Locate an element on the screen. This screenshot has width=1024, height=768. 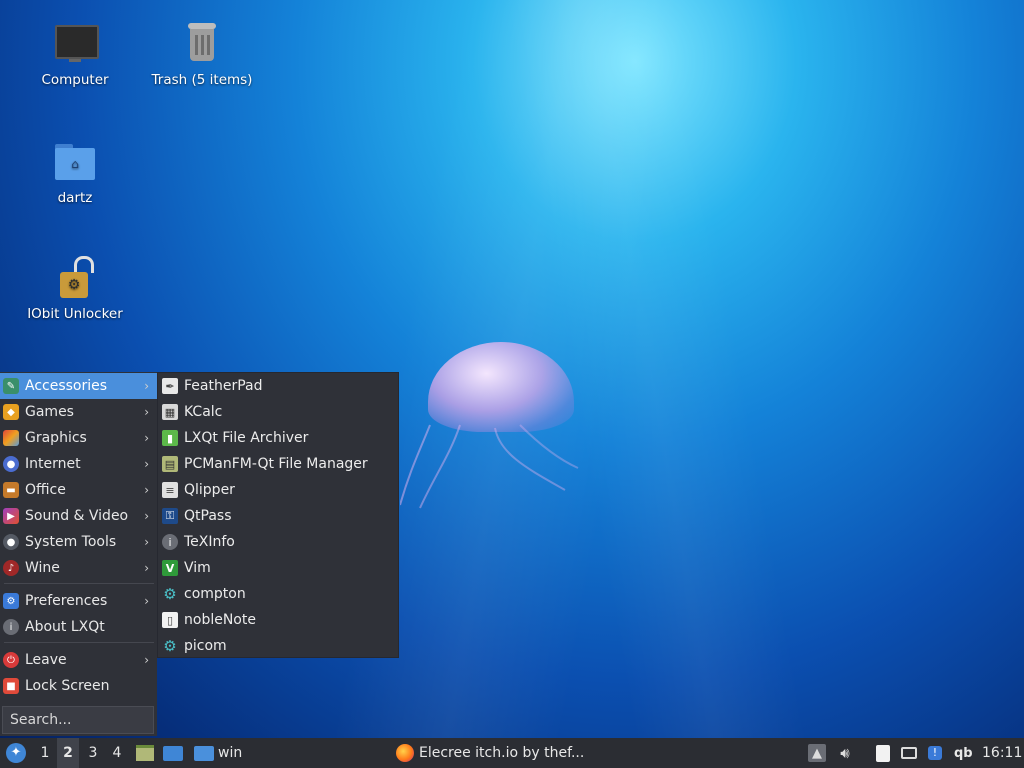
submenu-item-noblenote: ▯ nobleNote is located at coordinates (278, 620).